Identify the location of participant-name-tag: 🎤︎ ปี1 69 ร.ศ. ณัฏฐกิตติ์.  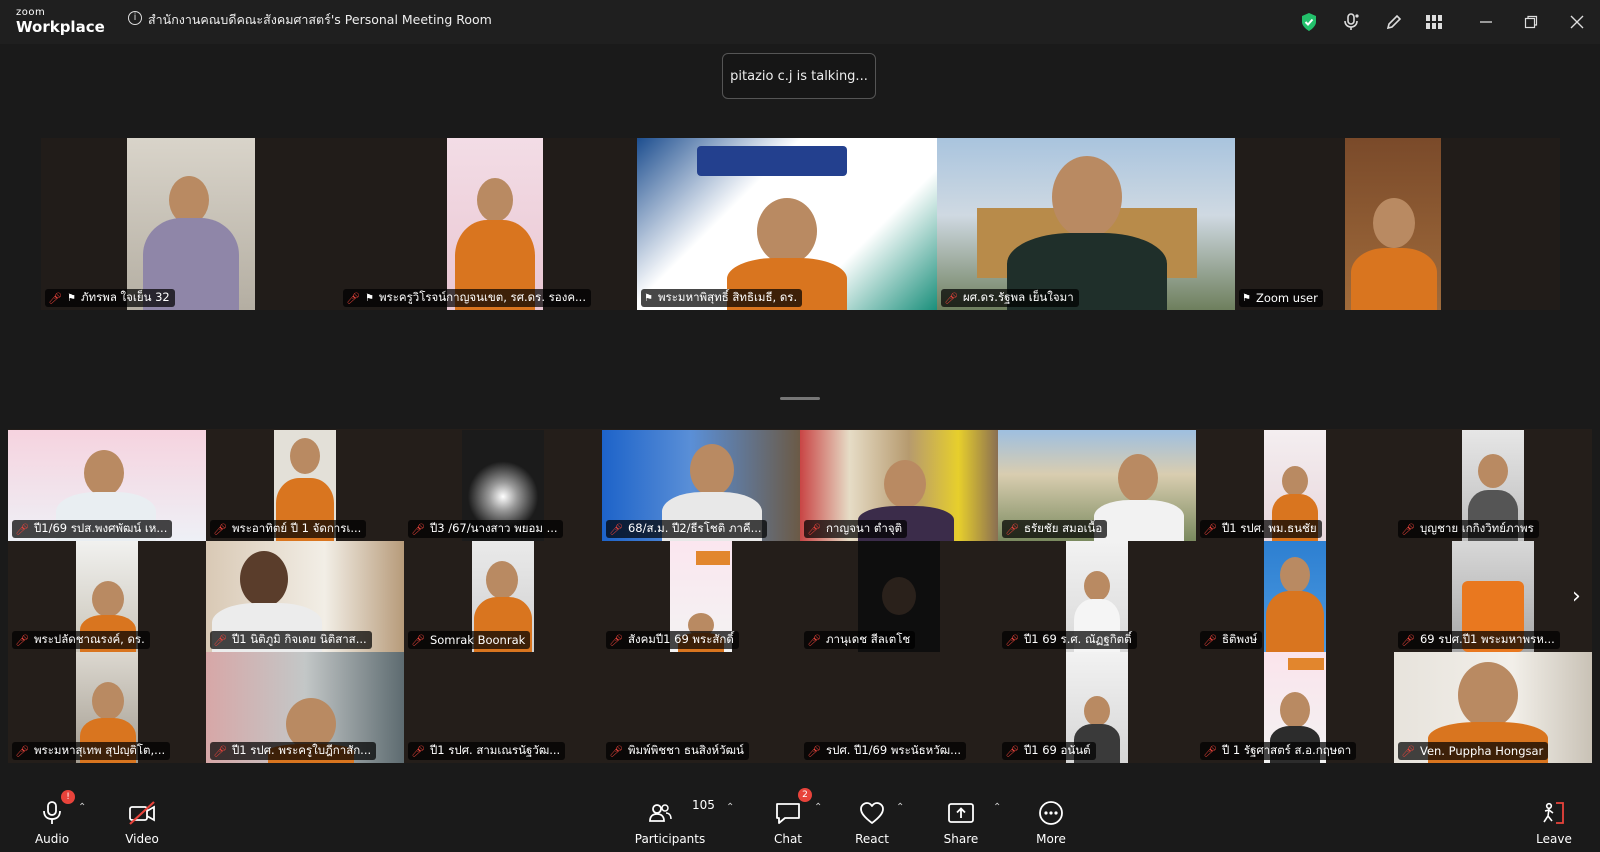
(1069, 640).